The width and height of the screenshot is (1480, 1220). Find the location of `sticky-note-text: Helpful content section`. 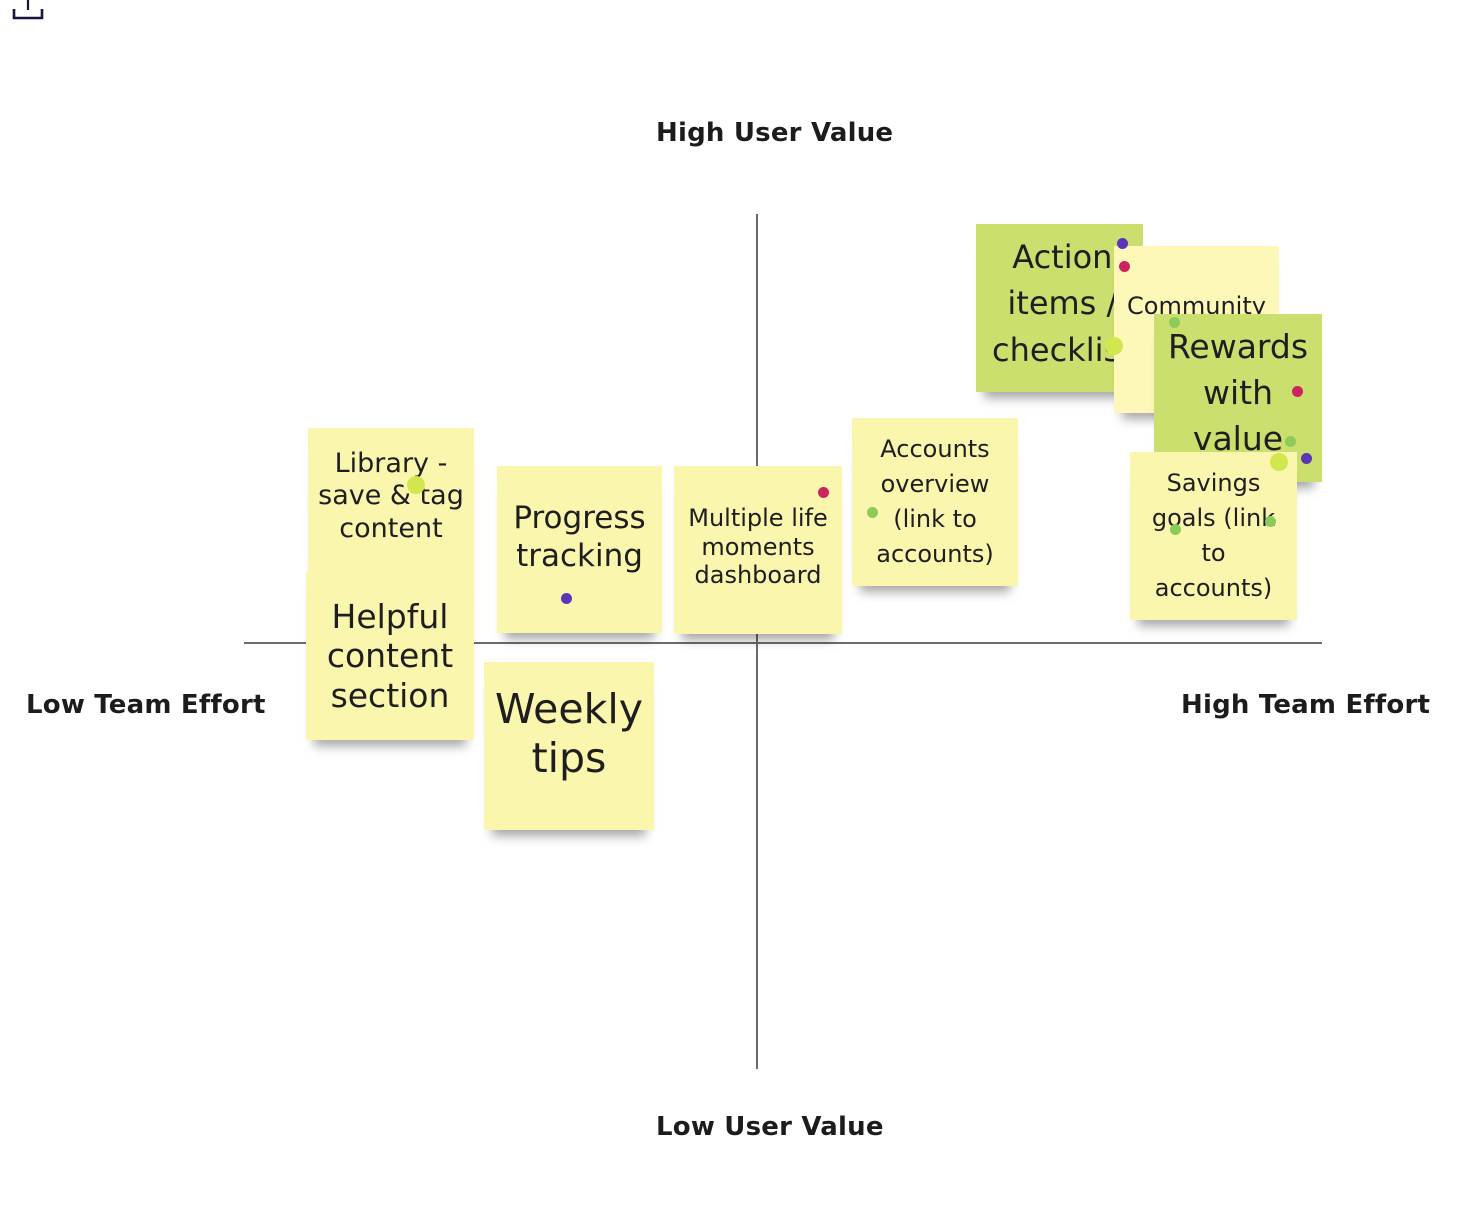

sticky-note-text: Helpful content section is located at coordinates (390, 655).